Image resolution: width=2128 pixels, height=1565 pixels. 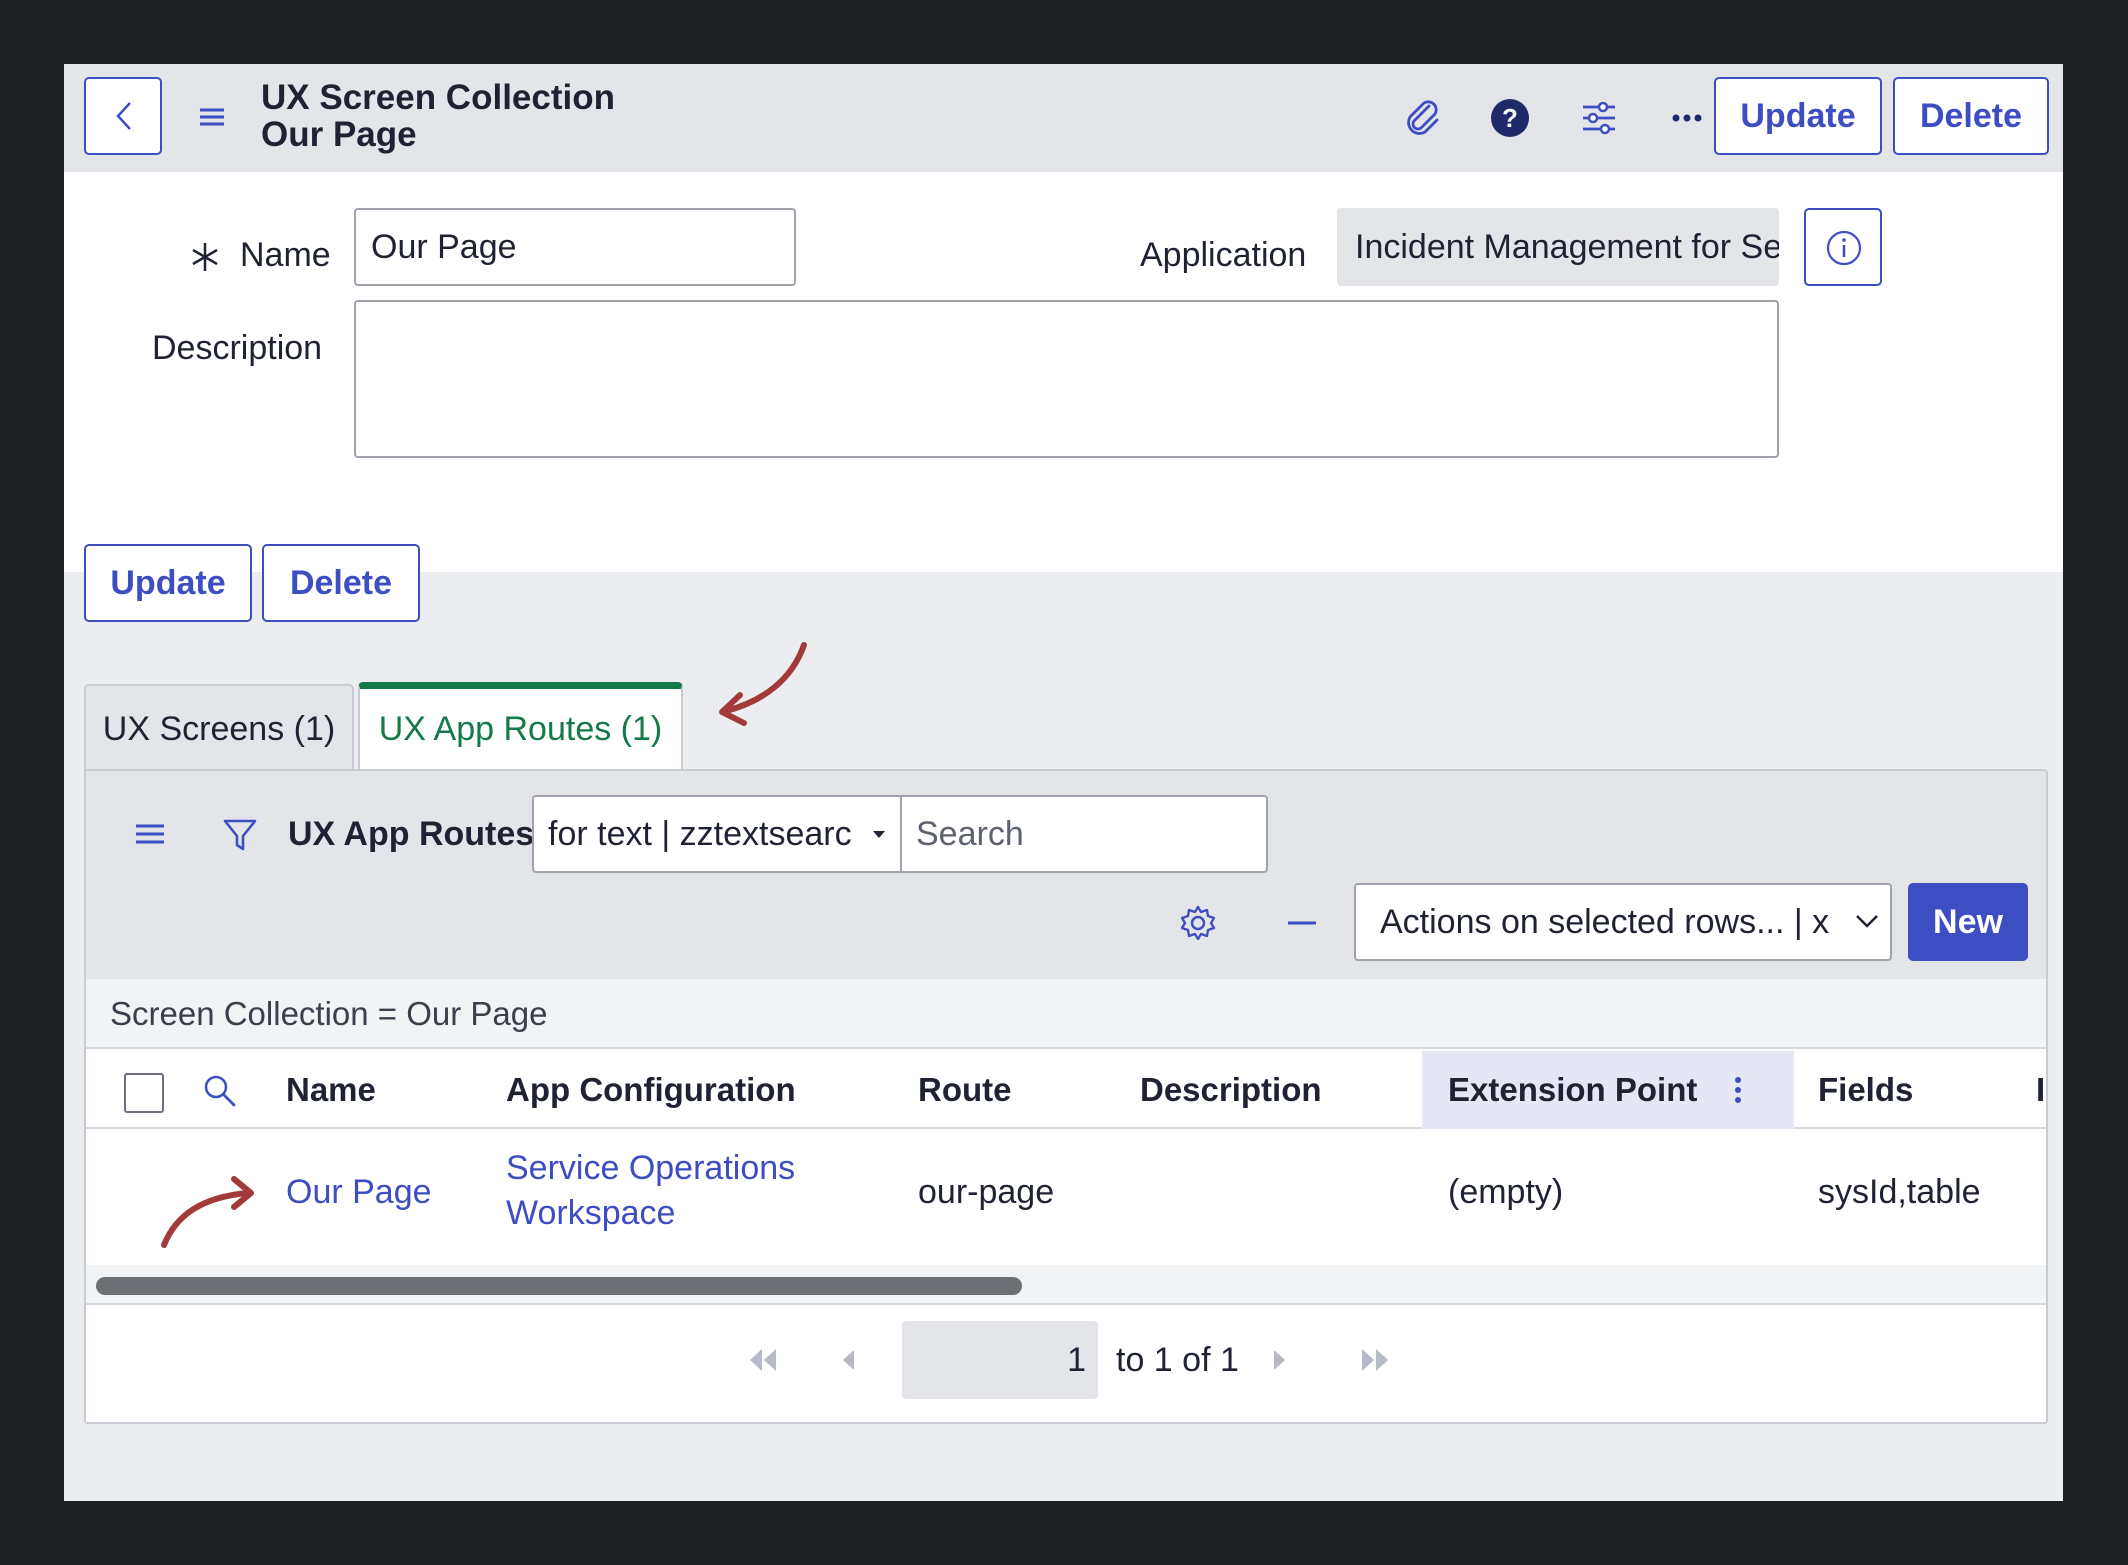 What do you see at coordinates (1302, 923) in the screenshot?
I see `collapse-icon` at bounding box center [1302, 923].